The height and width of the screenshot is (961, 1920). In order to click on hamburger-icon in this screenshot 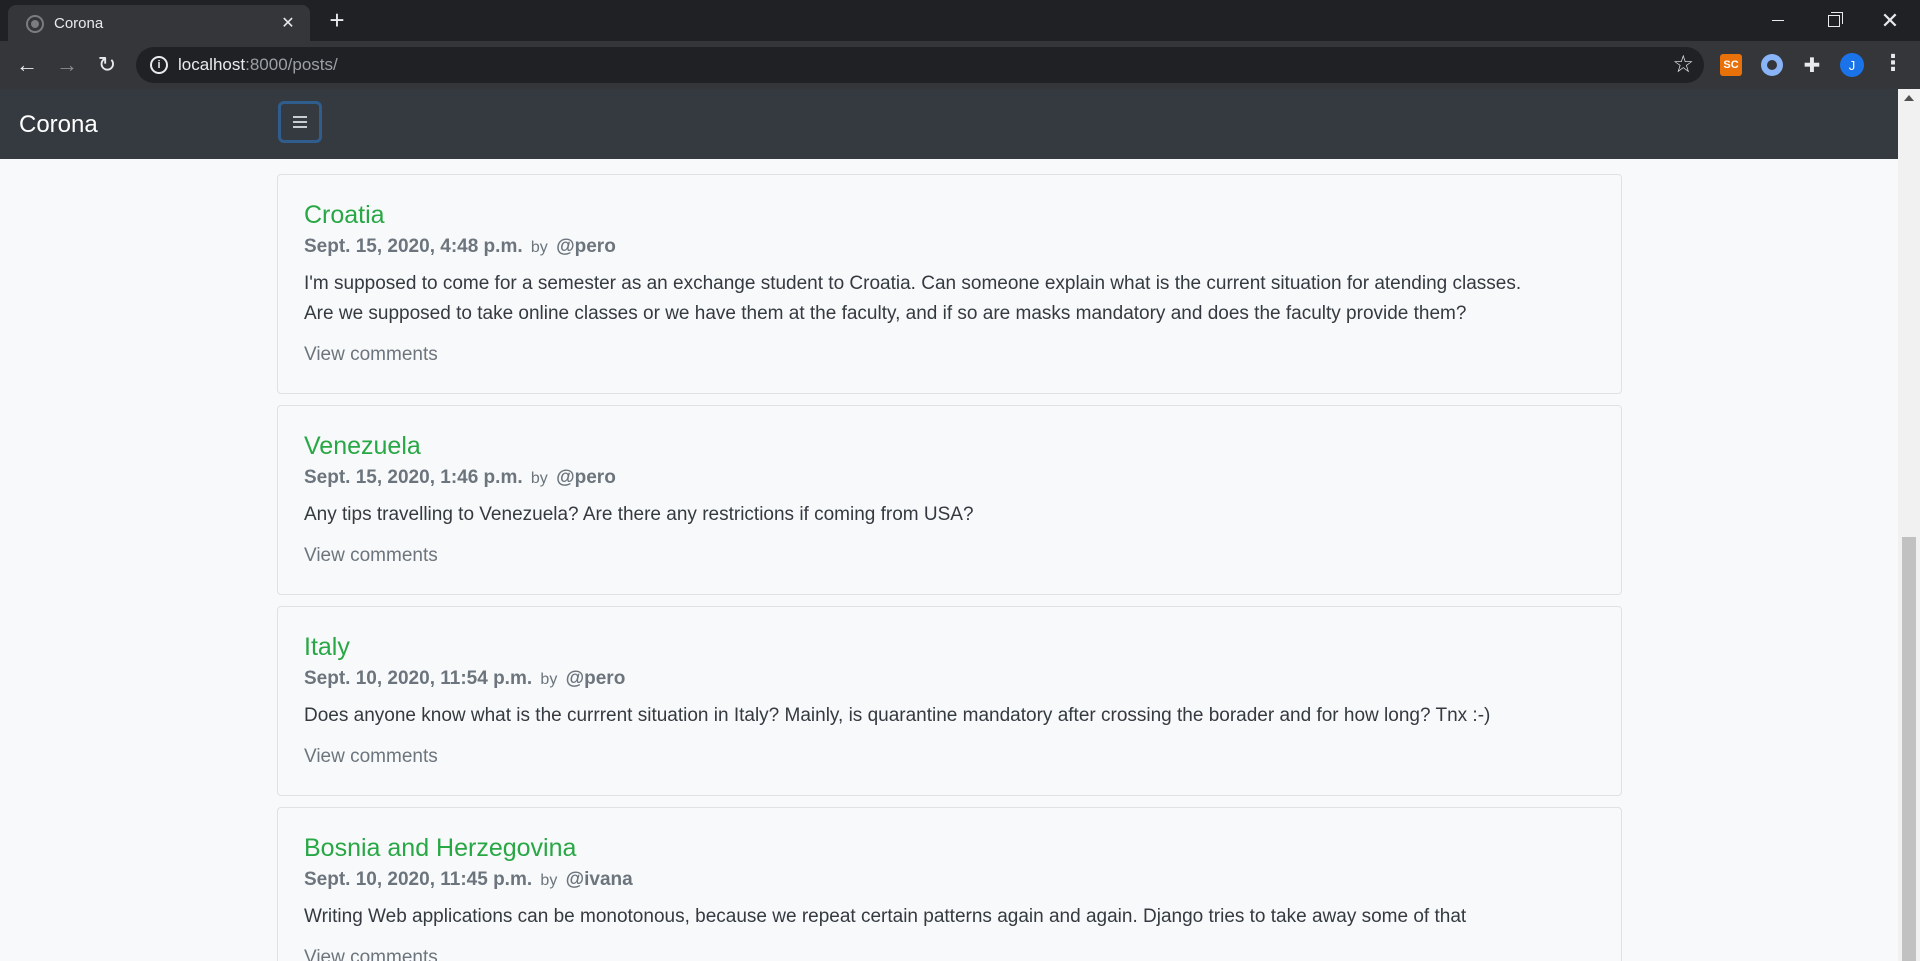, I will do `click(300, 122)`.